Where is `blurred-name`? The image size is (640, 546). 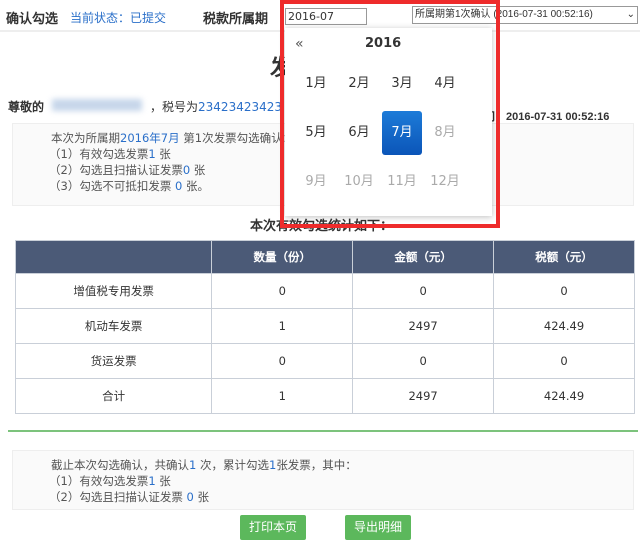 blurred-name is located at coordinates (97, 105).